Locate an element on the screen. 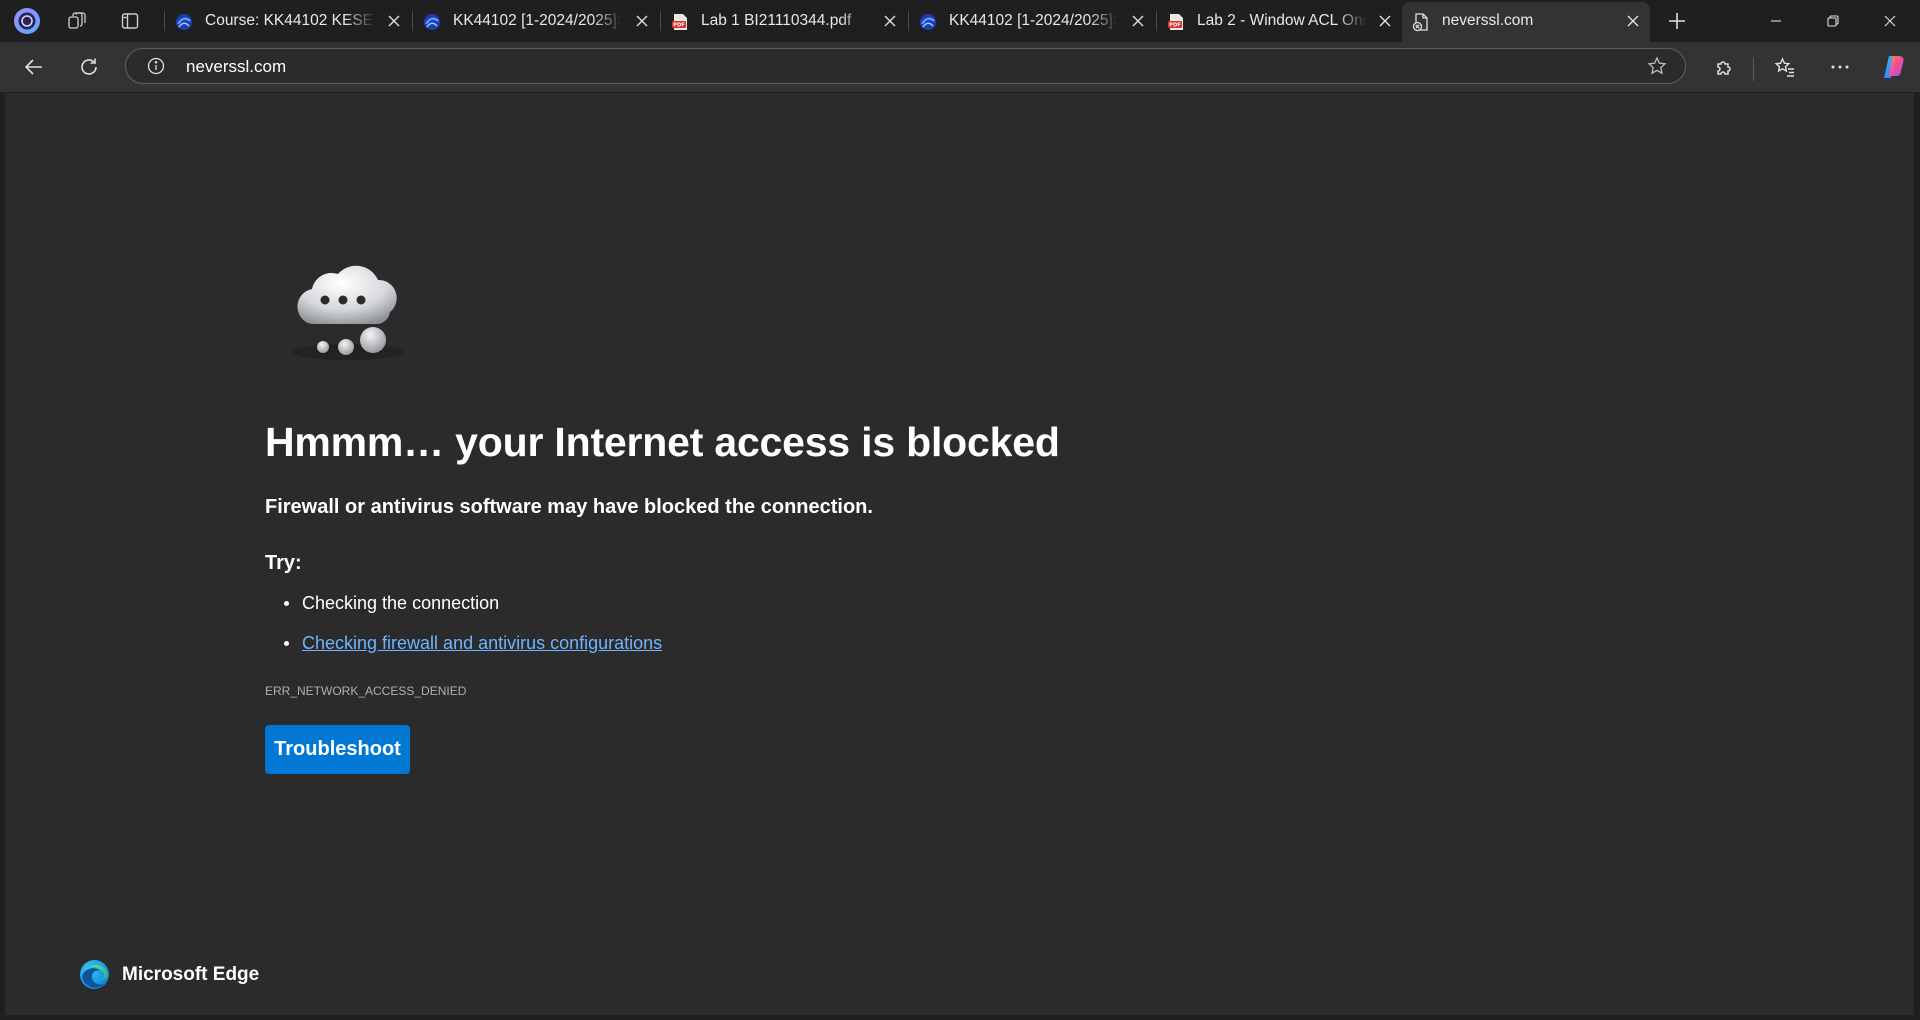  edge-logo-icon is located at coordinates (94, 974).